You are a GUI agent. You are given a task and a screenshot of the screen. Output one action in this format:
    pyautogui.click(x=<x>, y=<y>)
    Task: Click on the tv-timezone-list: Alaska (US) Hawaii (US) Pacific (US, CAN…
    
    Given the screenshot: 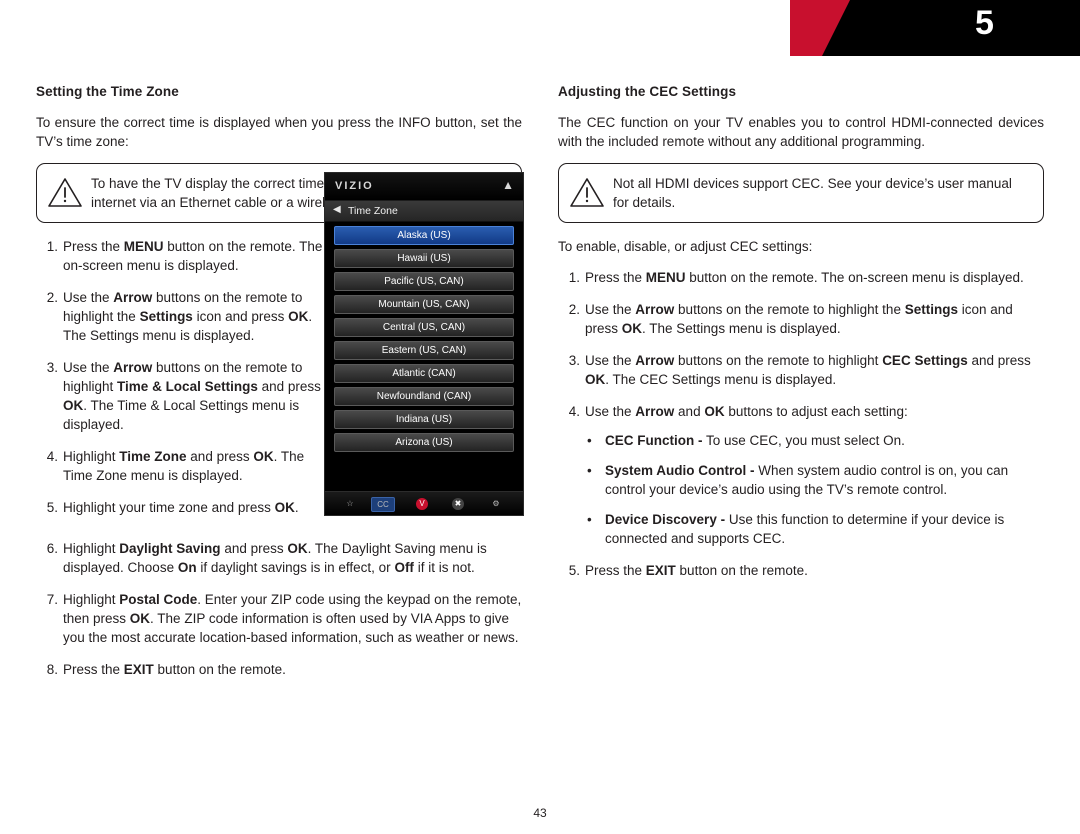 What is the action you would take?
    pyautogui.click(x=424, y=337)
    